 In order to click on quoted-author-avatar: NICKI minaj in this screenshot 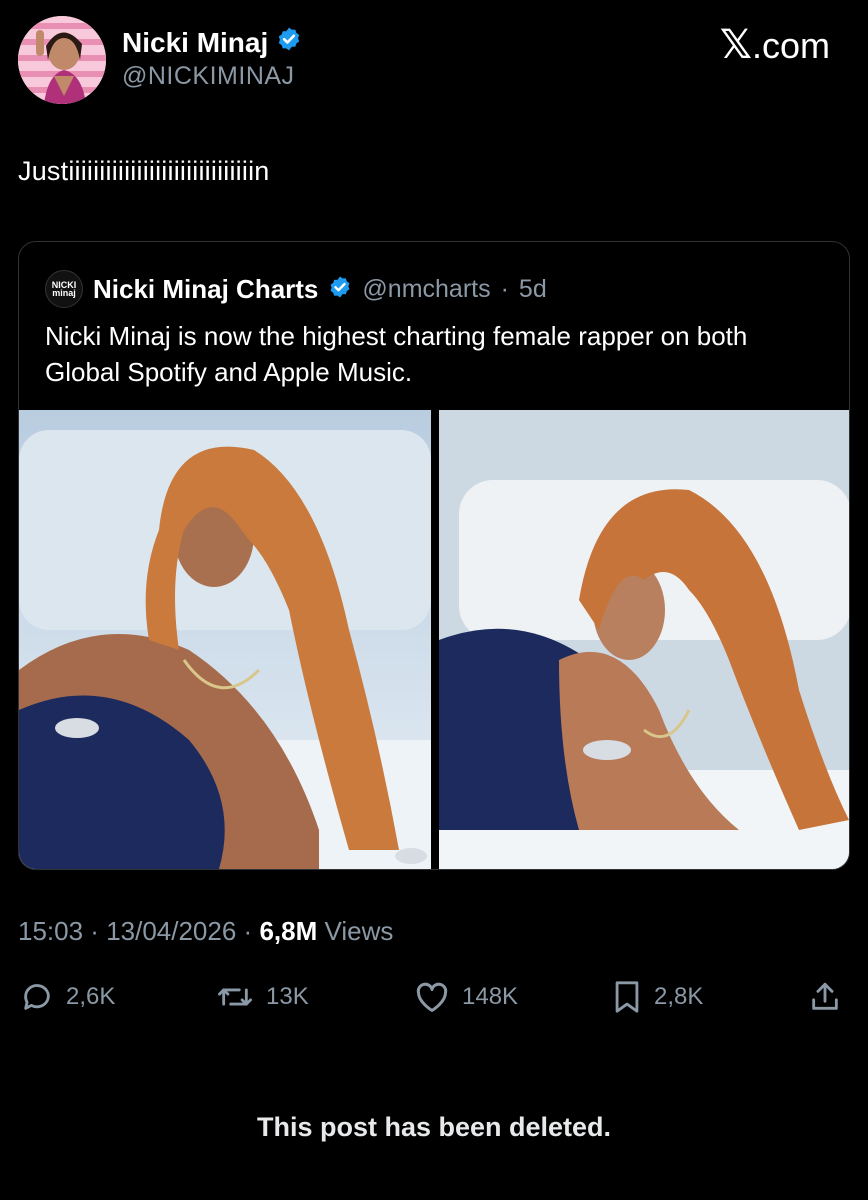, I will do `click(64, 289)`.